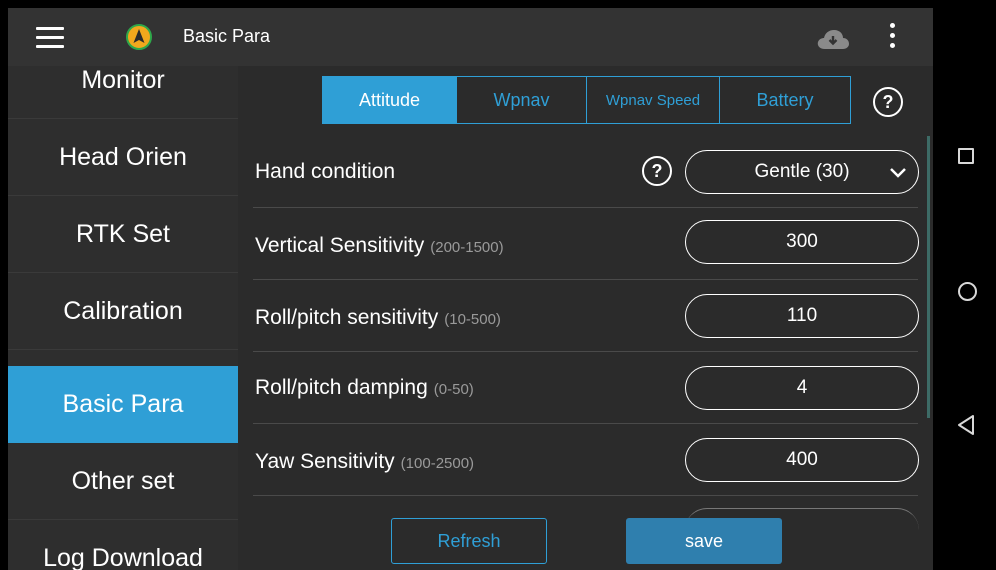 This screenshot has height=570, width=996. Describe the element at coordinates (469, 541) in the screenshot. I see `refresh-button: Refresh` at that location.